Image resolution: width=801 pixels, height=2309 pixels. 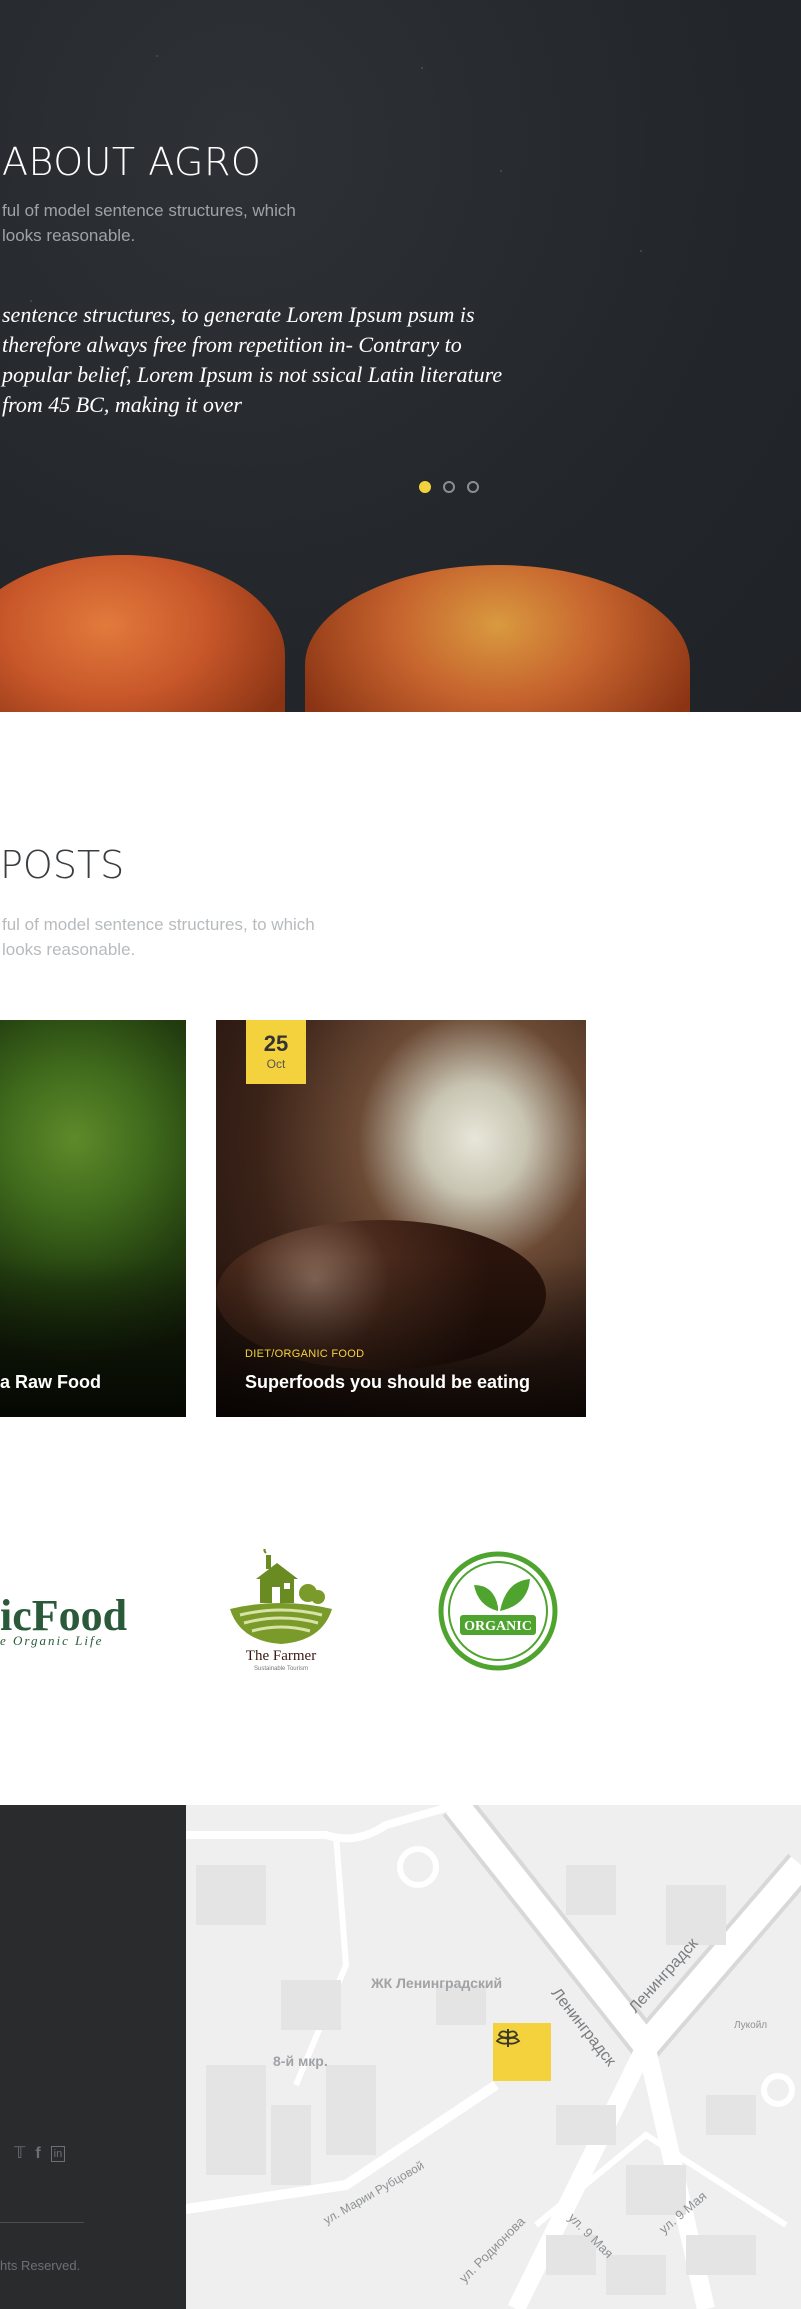 What do you see at coordinates (58, 2154) in the screenshot?
I see `linkedin-icon: in` at bounding box center [58, 2154].